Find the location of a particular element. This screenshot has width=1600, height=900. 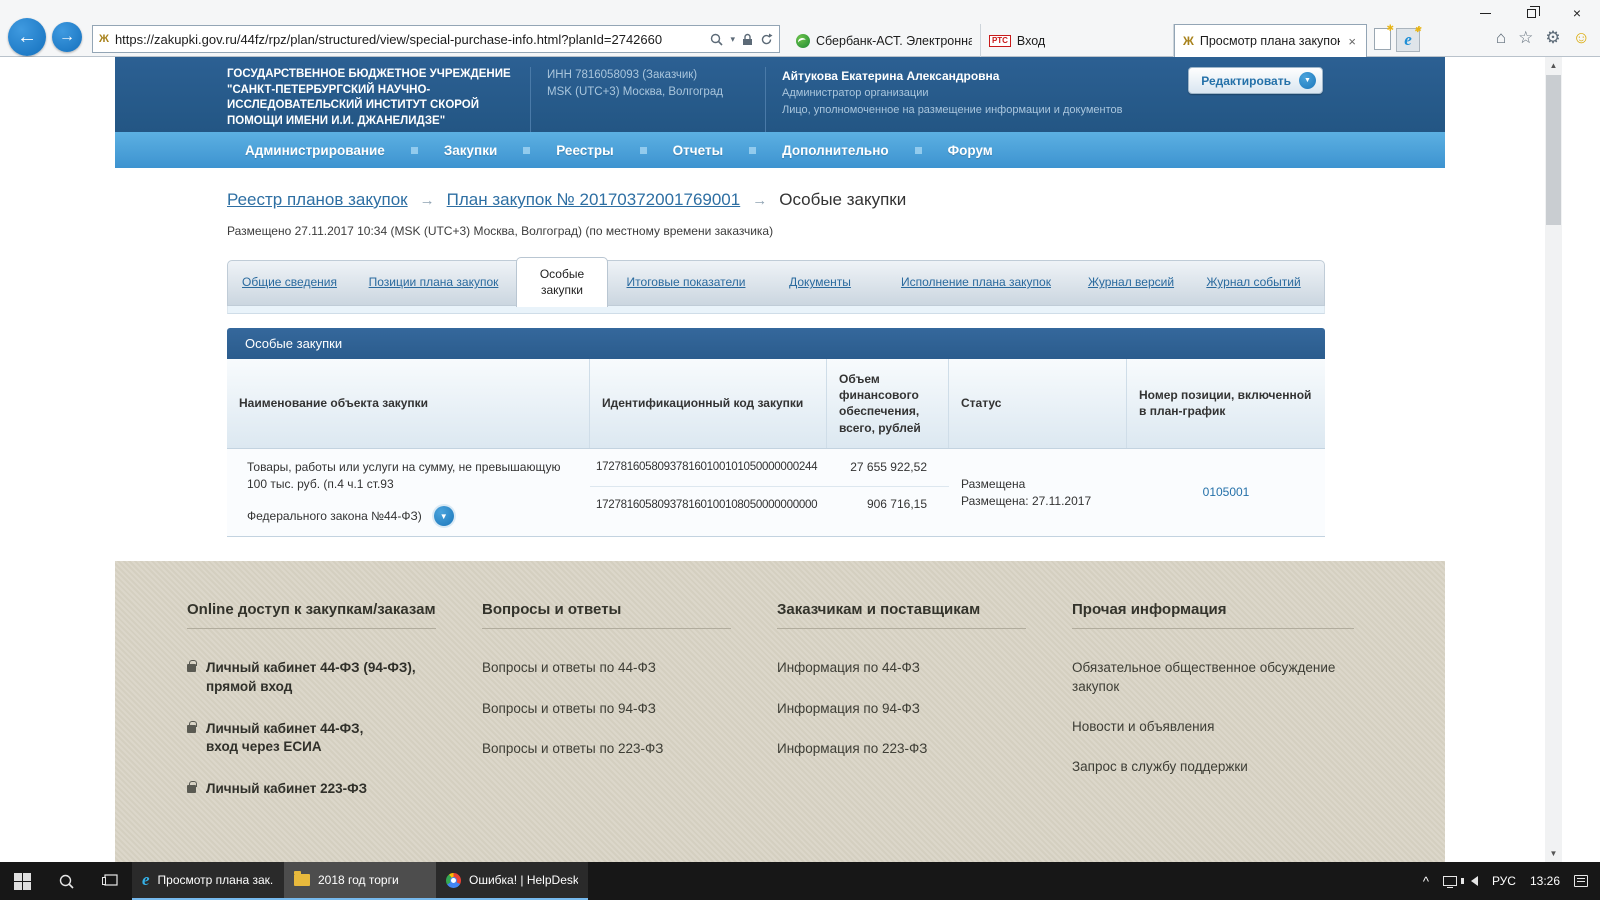

tab-close-icon: × is located at coordinates (1352, 41).